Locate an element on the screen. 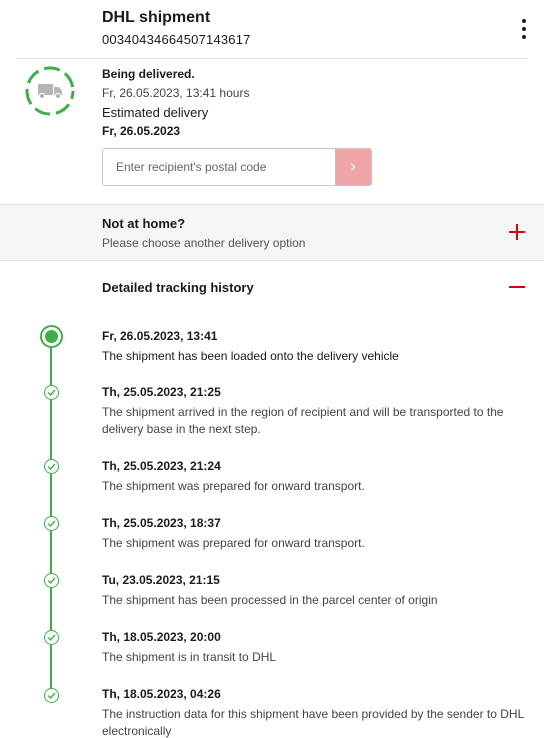 This screenshot has width=544, height=738. event-date: Th, 18.05.2023, 20:00 is located at coordinates (161, 637).